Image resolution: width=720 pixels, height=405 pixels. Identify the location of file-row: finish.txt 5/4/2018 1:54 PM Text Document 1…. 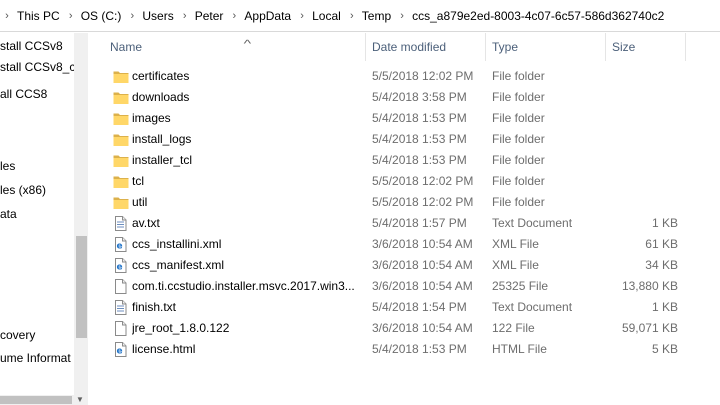
(404, 307).